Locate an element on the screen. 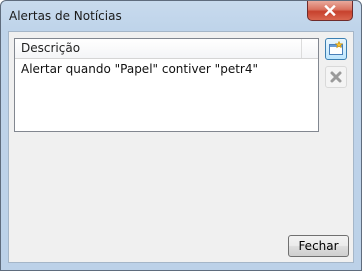 The height and width of the screenshot is (271, 362). fechar-button: Fechar is located at coordinates (318, 246).